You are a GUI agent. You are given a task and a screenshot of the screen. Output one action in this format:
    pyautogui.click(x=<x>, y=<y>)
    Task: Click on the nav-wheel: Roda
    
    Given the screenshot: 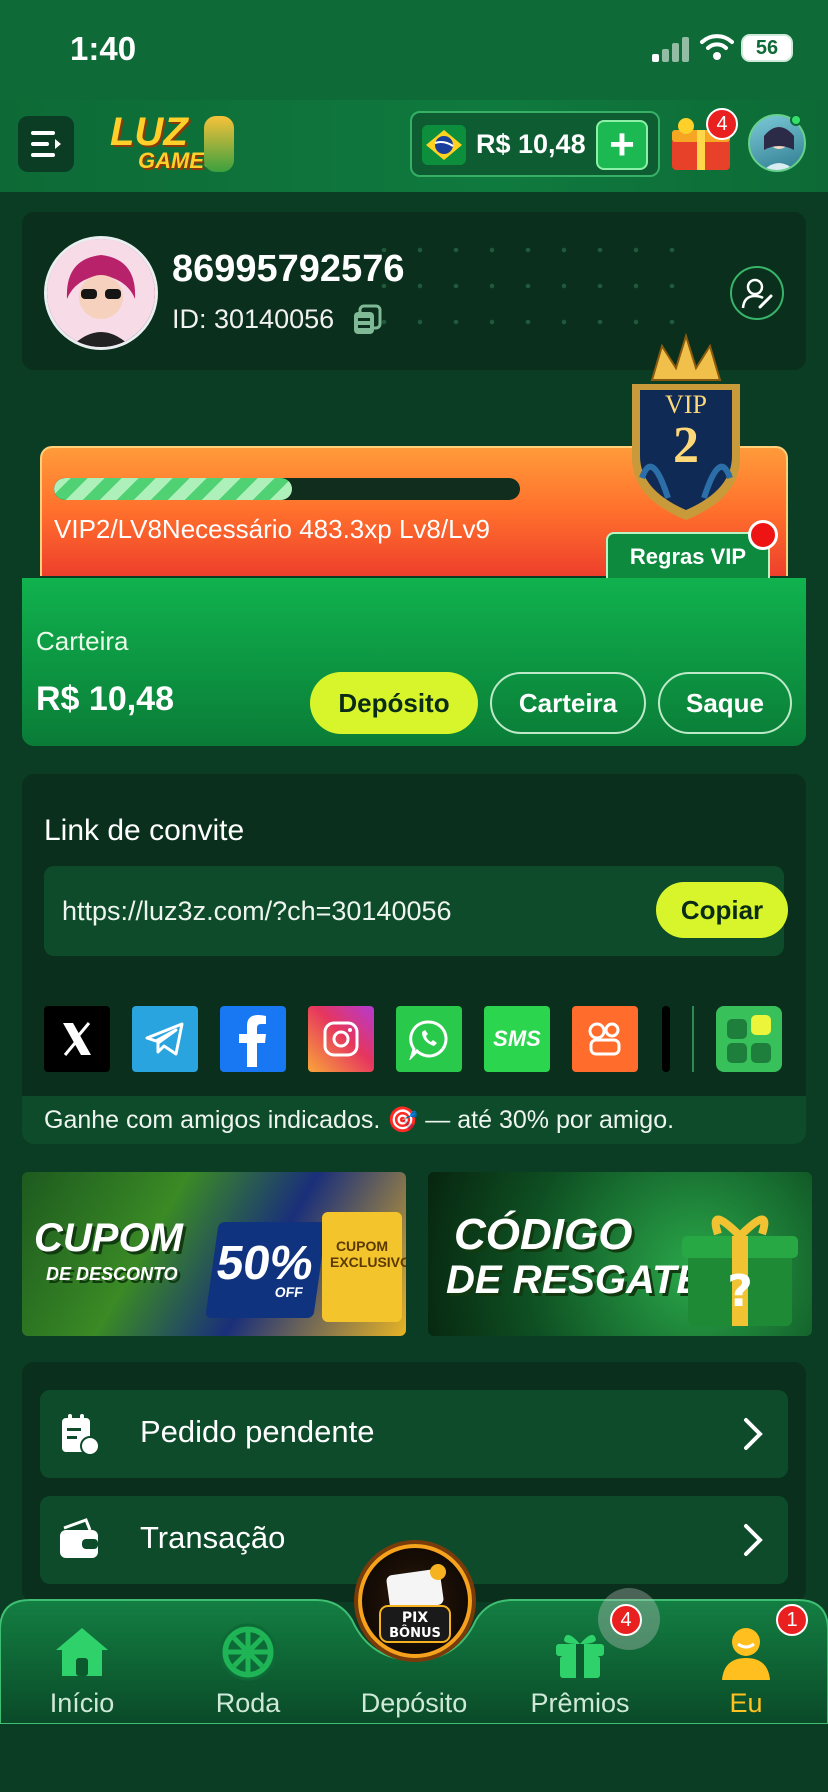 What is the action you would take?
    pyautogui.click(x=248, y=1668)
    